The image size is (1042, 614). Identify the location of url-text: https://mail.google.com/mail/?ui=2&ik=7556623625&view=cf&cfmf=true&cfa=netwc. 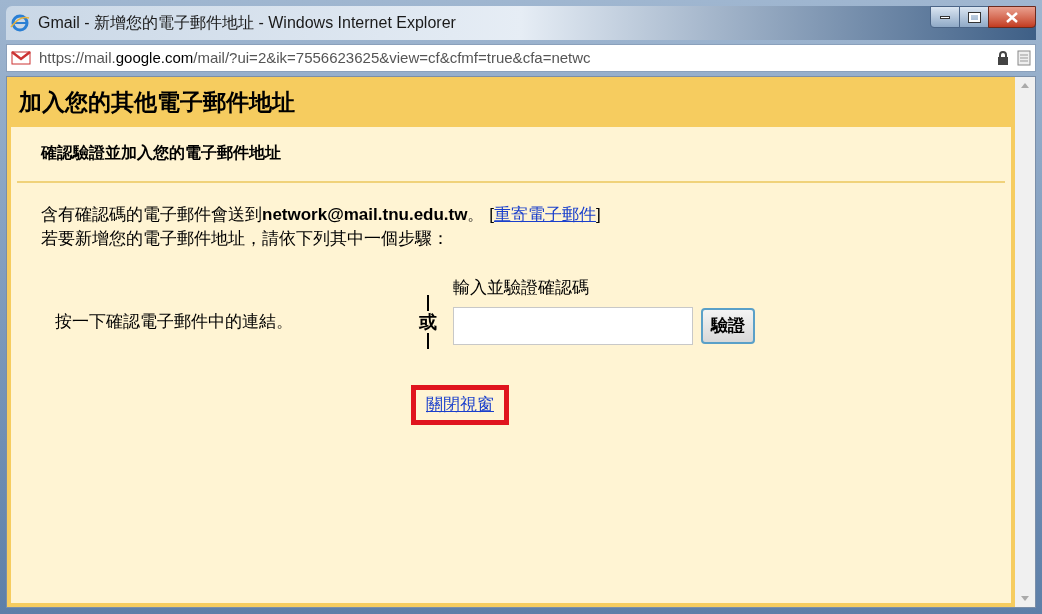
(315, 57).